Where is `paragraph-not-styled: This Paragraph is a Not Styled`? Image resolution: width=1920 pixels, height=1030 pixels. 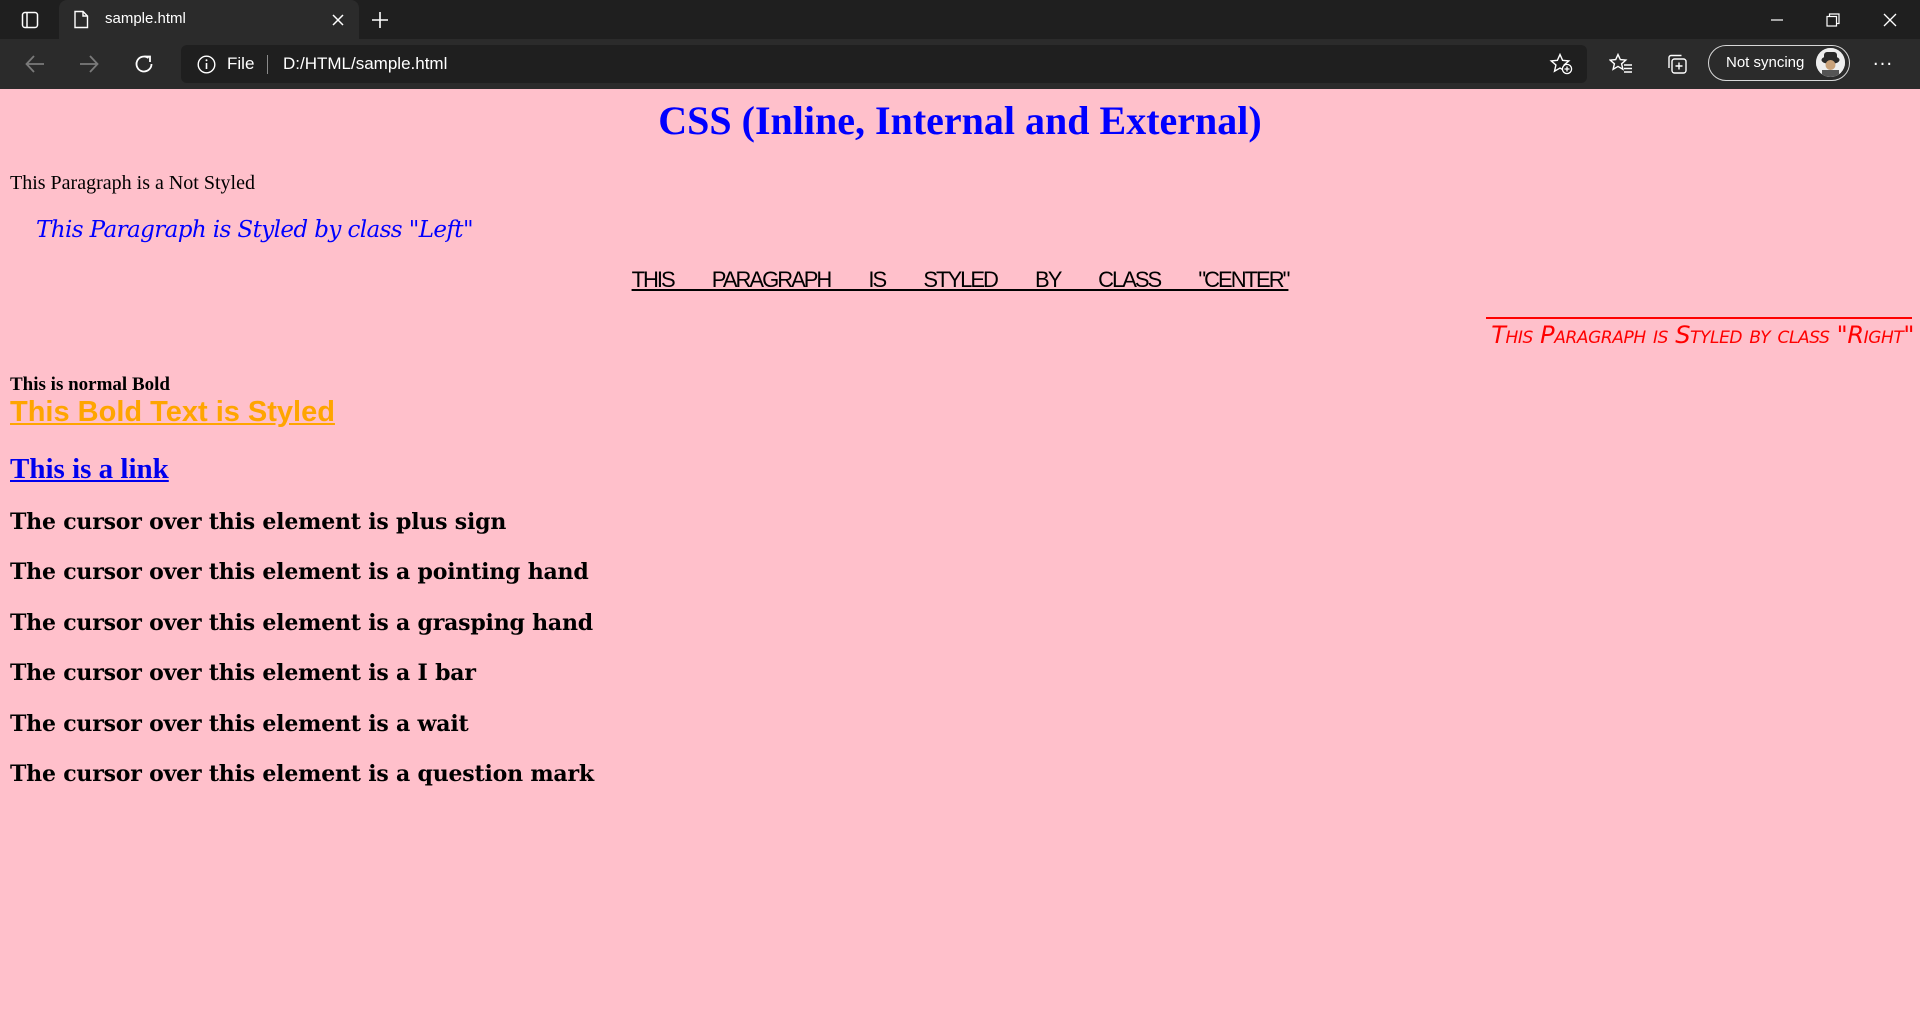 paragraph-not-styled: This Paragraph is a Not Styled is located at coordinates (132, 183).